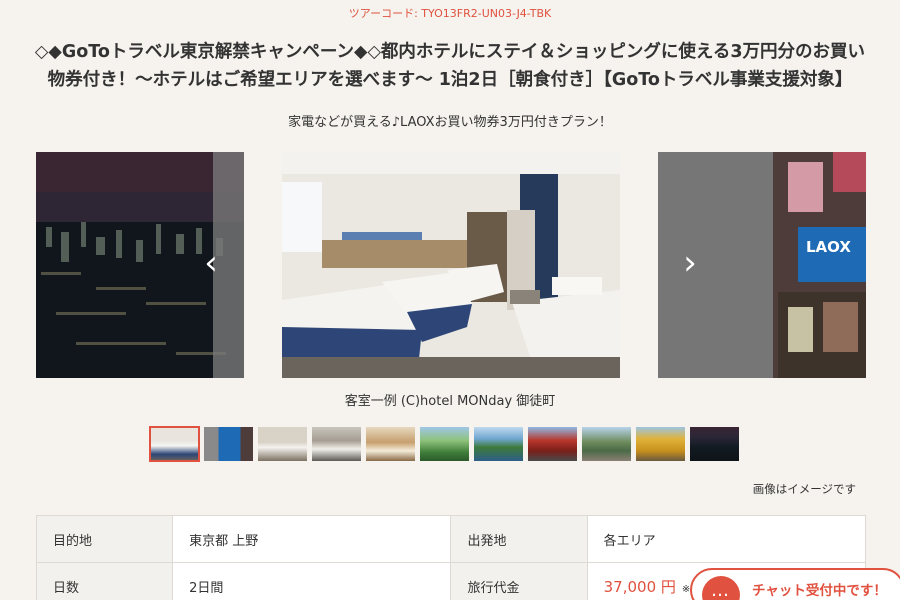 This screenshot has height=600, width=900. Describe the element at coordinates (104, 539) in the screenshot. I see `destination-label: 目的地` at that location.